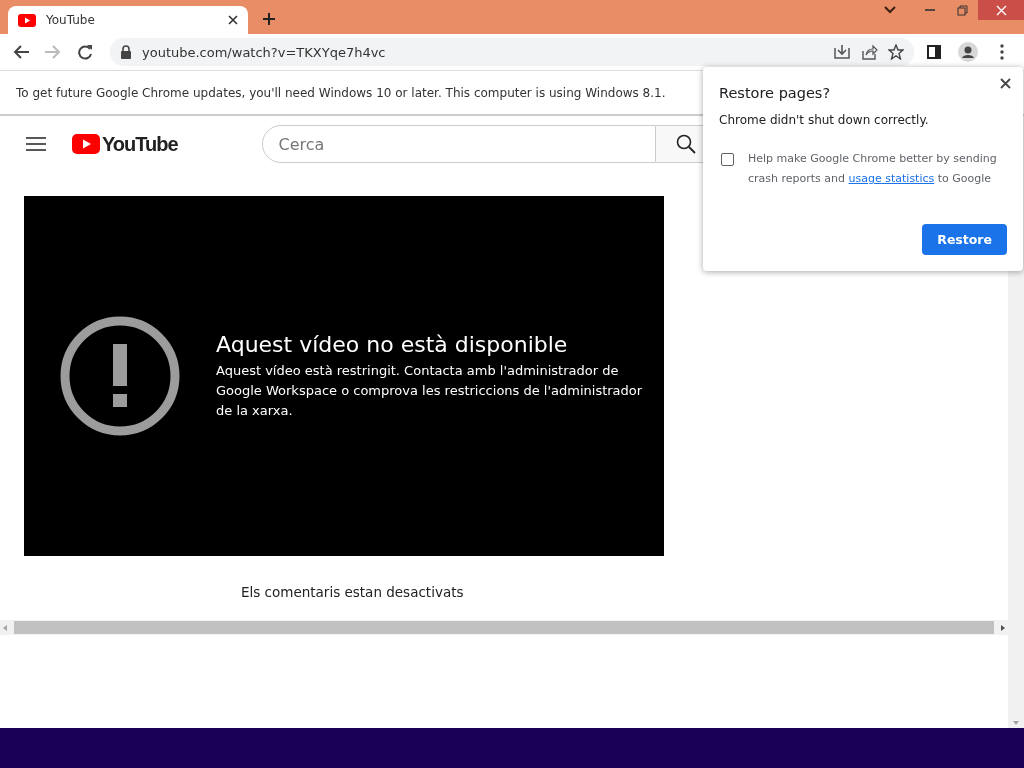 The image size is (1024, 768). What do you see at coordinates (512, 52) in the screenshot?
I see `address-bar: youtube.com/watch?v=TKXYqe7h4vc` at bounding box center [512, 52].